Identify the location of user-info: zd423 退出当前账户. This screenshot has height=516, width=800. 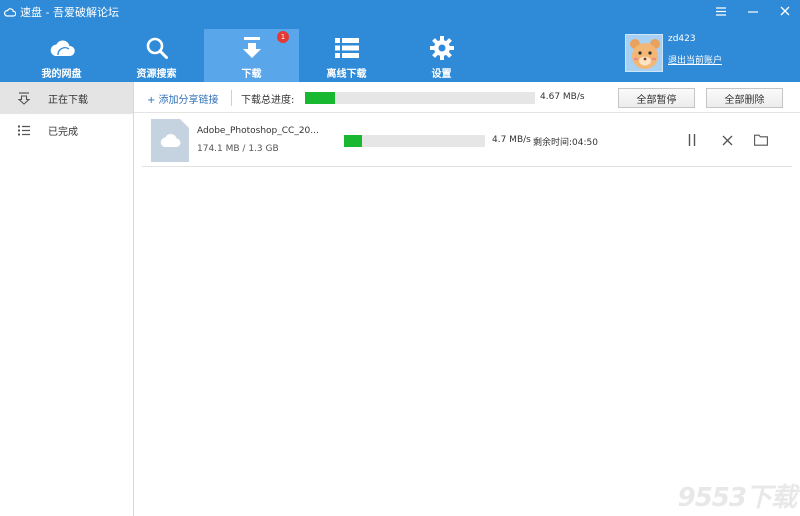
(695, 53).